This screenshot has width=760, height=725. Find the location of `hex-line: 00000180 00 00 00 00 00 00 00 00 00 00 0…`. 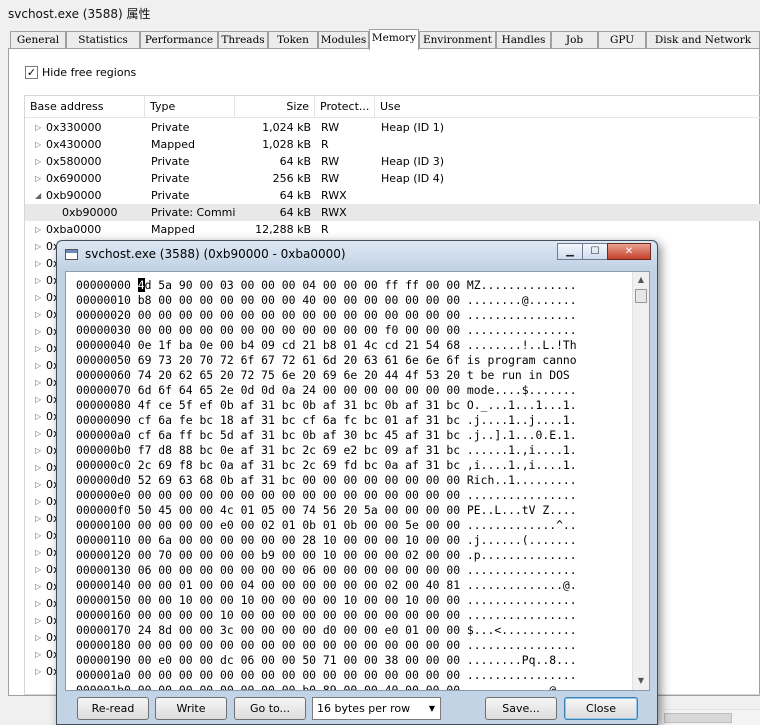

hex-line: 00000180 00 00 00 00 00 00 00 00 00 00 0… is located at coordinates (326, 645).